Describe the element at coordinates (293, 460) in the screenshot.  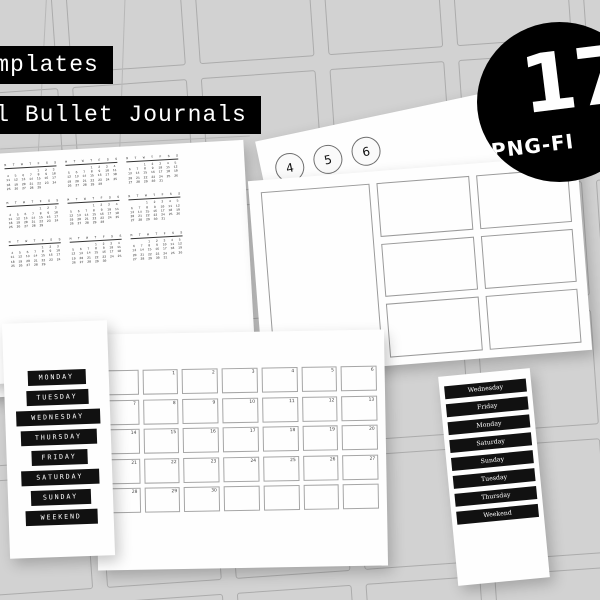
I see `calendar-day-number: 25` at that location.